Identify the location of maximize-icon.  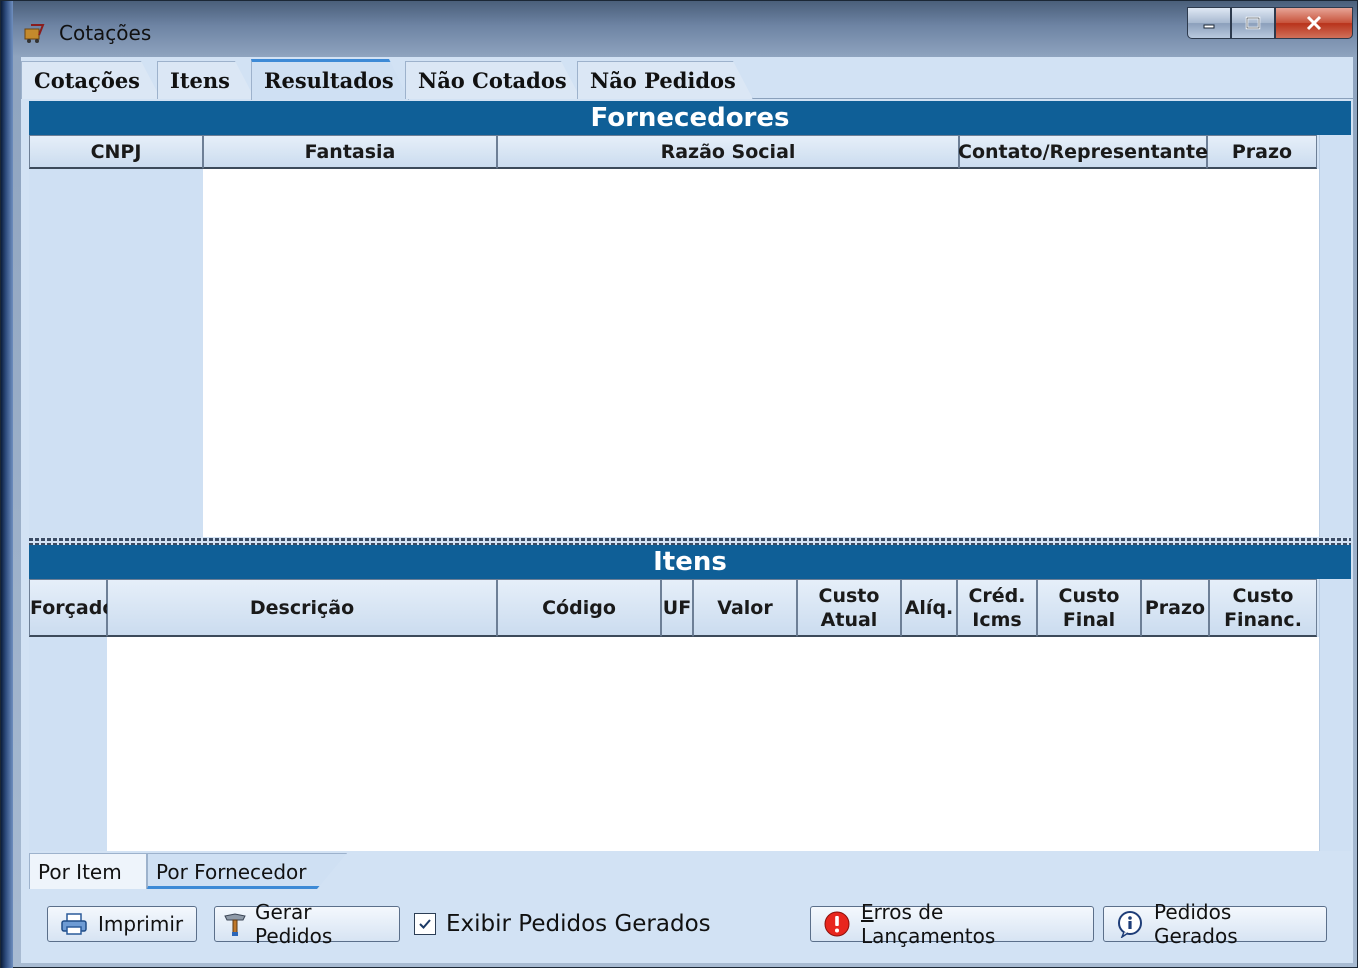
(1253, 23).